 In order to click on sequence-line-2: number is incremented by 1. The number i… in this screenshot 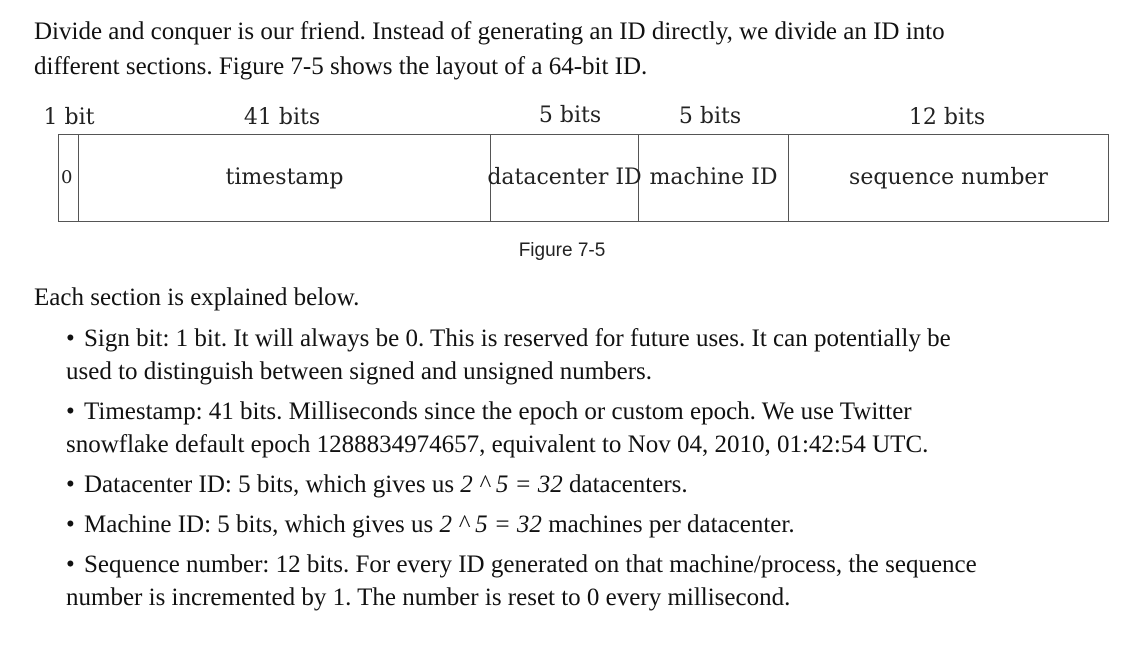, I will do `click(428, 597)`.